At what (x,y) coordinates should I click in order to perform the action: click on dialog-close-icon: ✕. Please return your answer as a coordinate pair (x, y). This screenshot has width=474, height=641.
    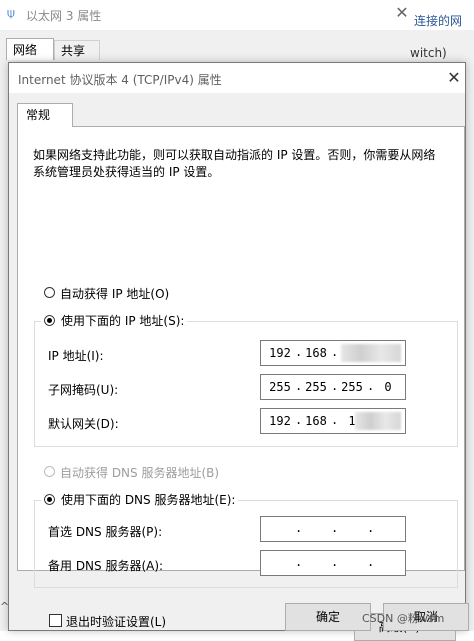
    Looking at the image, I should click on (454, 78).